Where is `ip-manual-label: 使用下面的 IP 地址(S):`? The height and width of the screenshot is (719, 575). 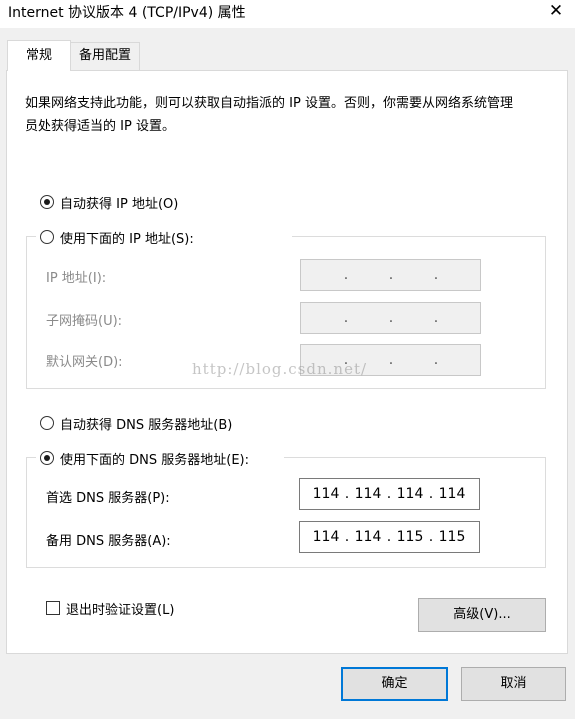 ip-manual-label: 使用下面的 IP 地址(S): is located at coordinates (127, 237).